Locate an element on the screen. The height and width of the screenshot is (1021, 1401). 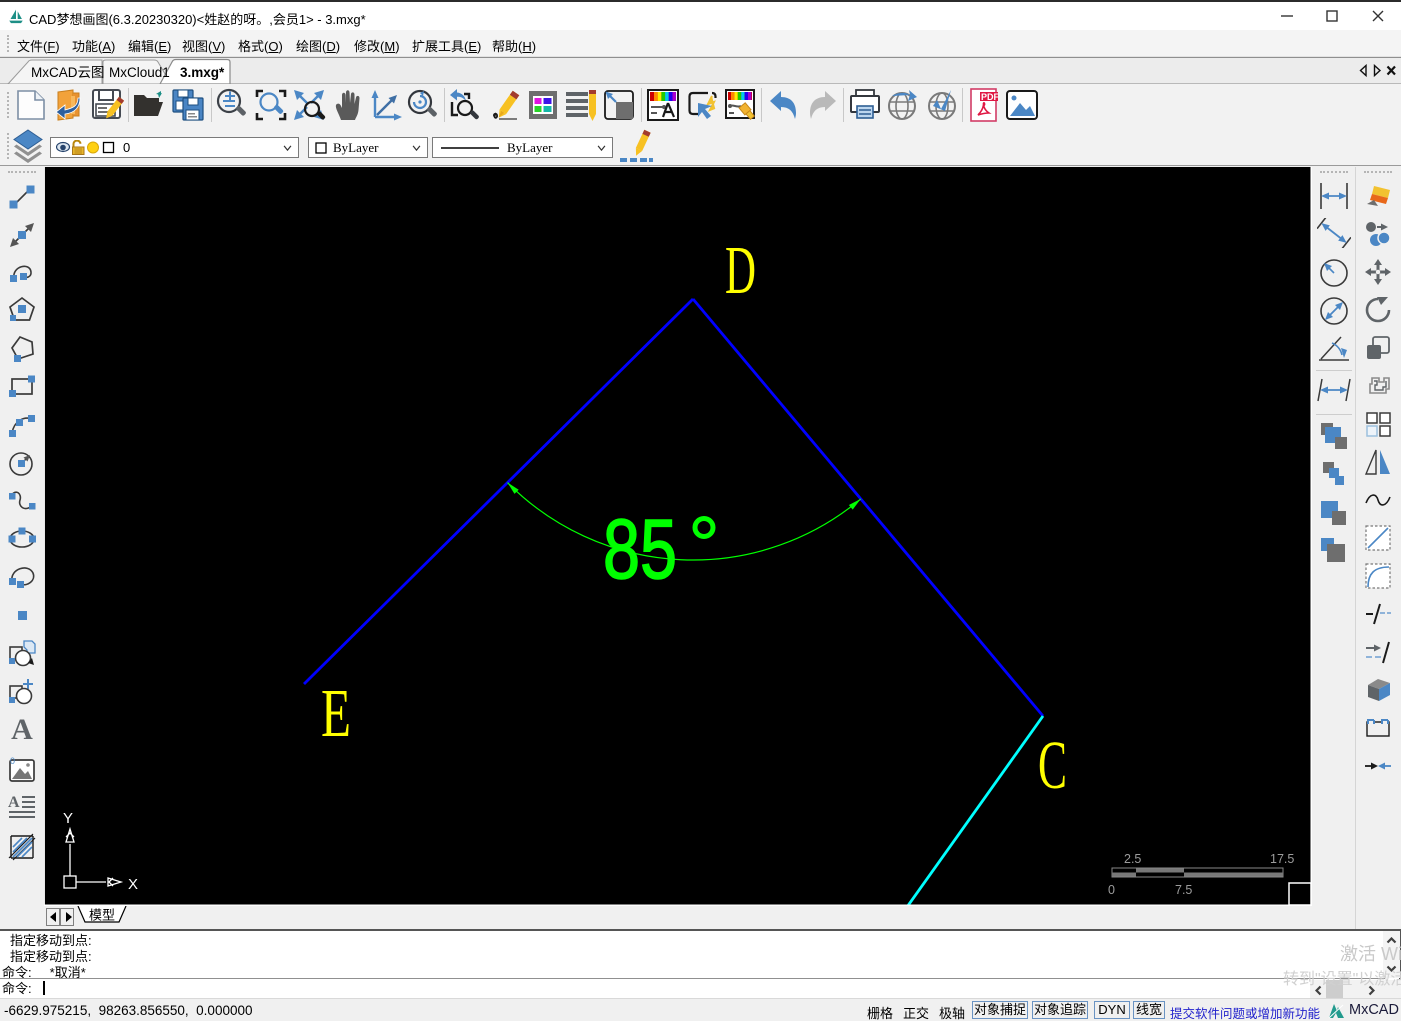
svg-text: 模型 is located at coordinates (102, 915).